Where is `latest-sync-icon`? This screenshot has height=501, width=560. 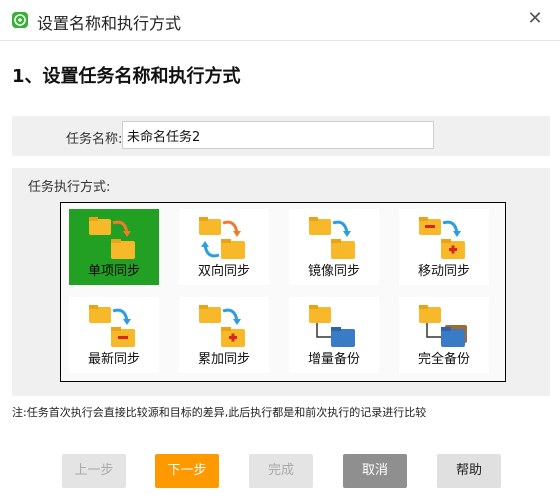
latest-sync-icon is located at coordinates (112, 326).